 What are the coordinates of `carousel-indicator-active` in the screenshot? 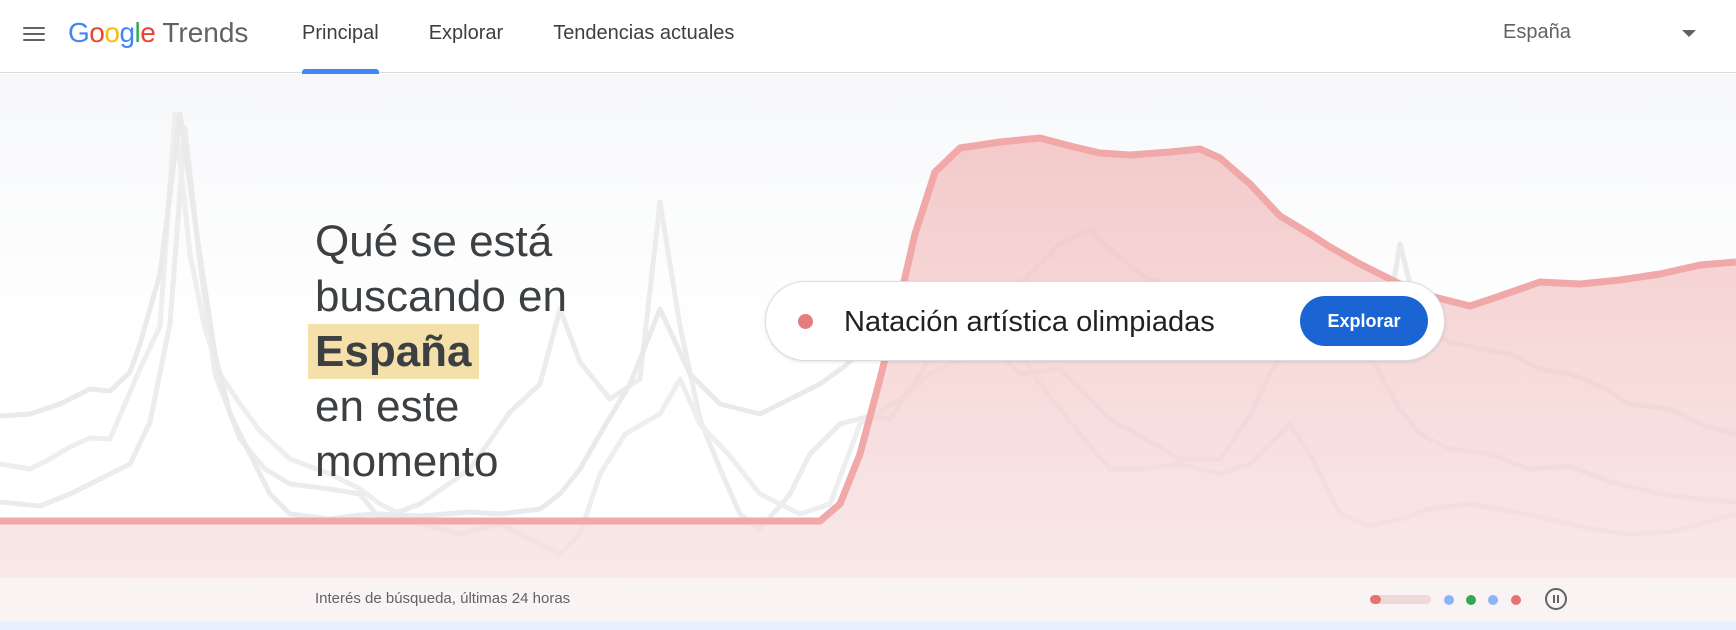 It's located at (1400, 599).